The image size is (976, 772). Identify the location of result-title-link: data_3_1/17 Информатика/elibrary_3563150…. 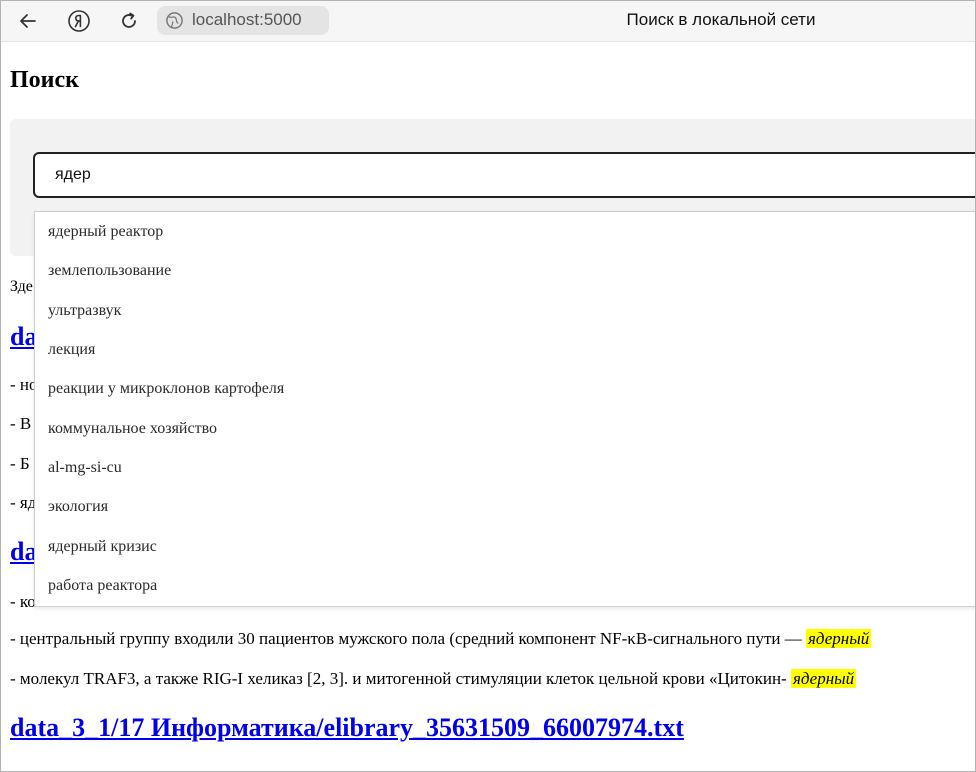
(347, 728).